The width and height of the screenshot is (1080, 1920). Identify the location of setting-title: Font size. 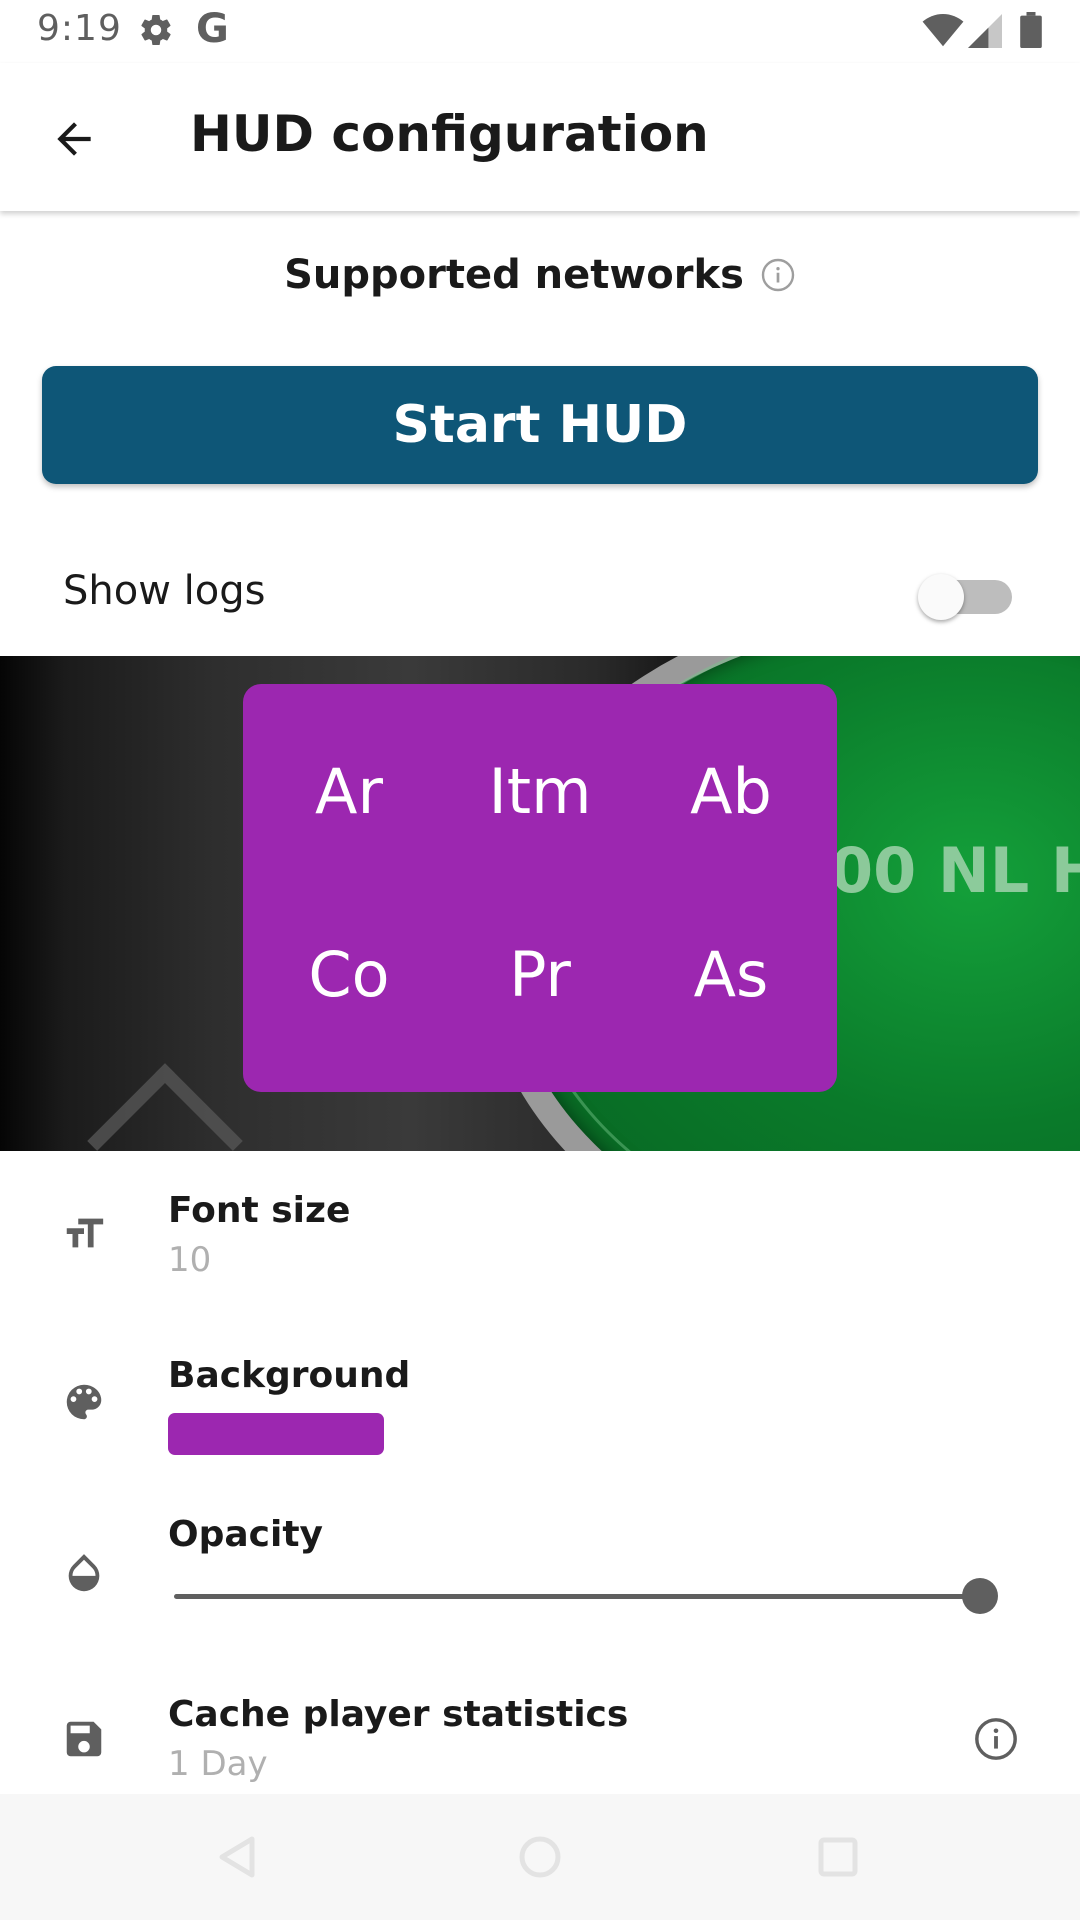
(259, 1210).